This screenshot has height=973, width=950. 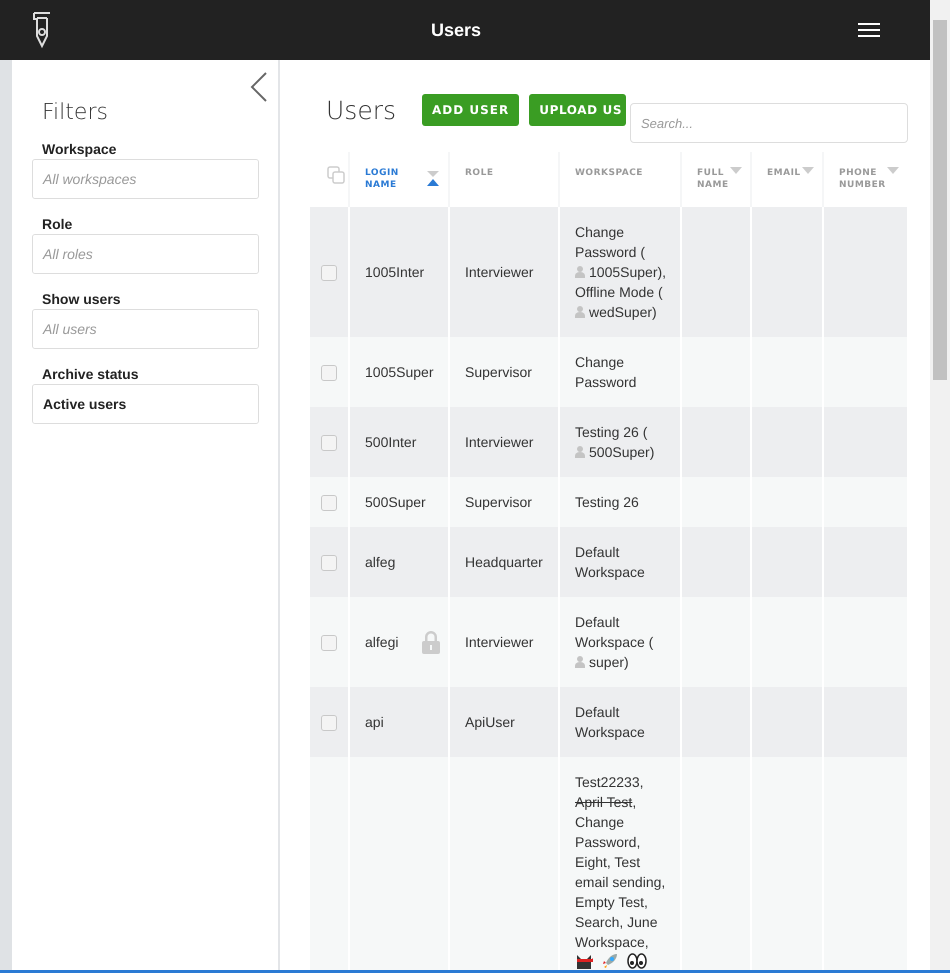 I want to click on column-header: PHONE NUMBER, so click(x=862, y=179).